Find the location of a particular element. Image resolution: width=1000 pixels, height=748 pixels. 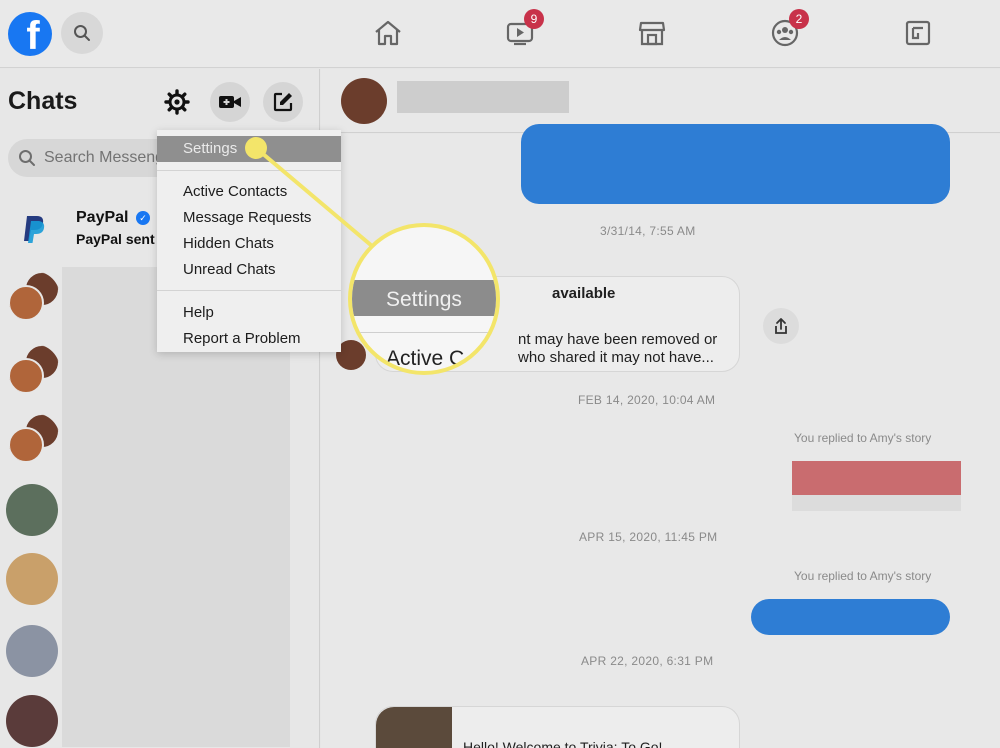

marketplace-nav-button is located at coordinates (652, 33).